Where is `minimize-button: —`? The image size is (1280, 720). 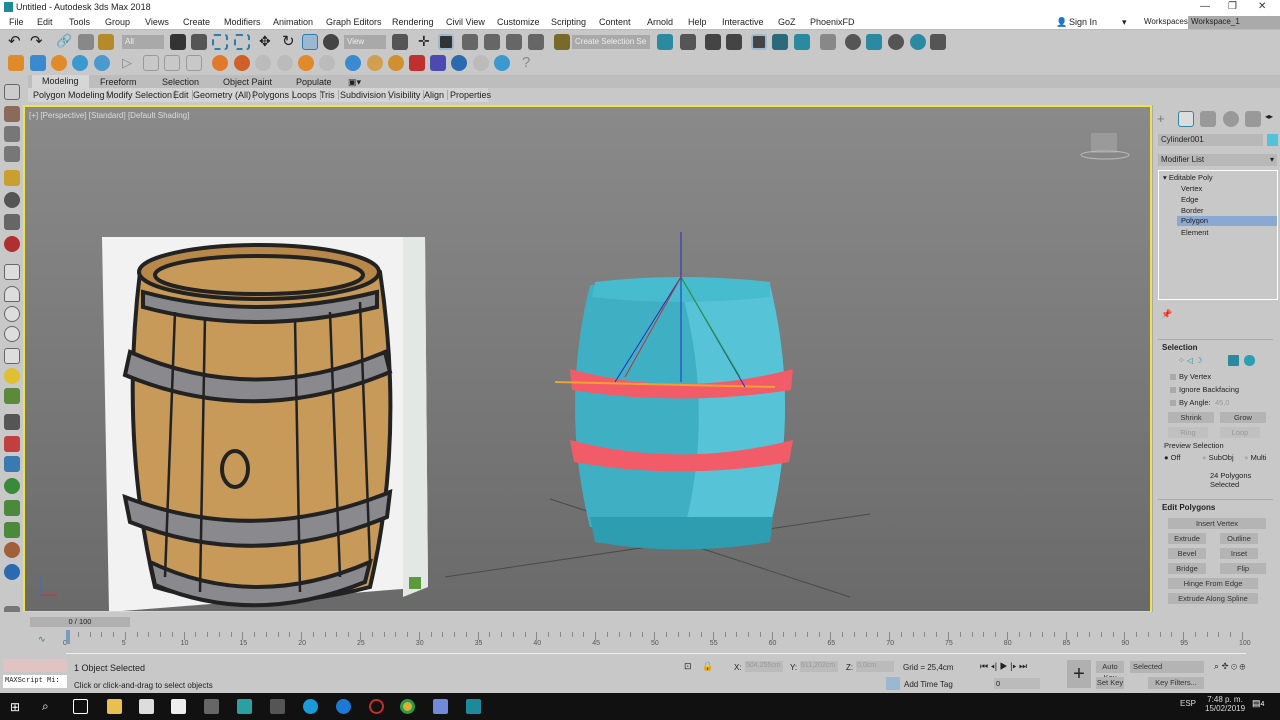 minimize-button: — is located at coordinates (1205, 6).